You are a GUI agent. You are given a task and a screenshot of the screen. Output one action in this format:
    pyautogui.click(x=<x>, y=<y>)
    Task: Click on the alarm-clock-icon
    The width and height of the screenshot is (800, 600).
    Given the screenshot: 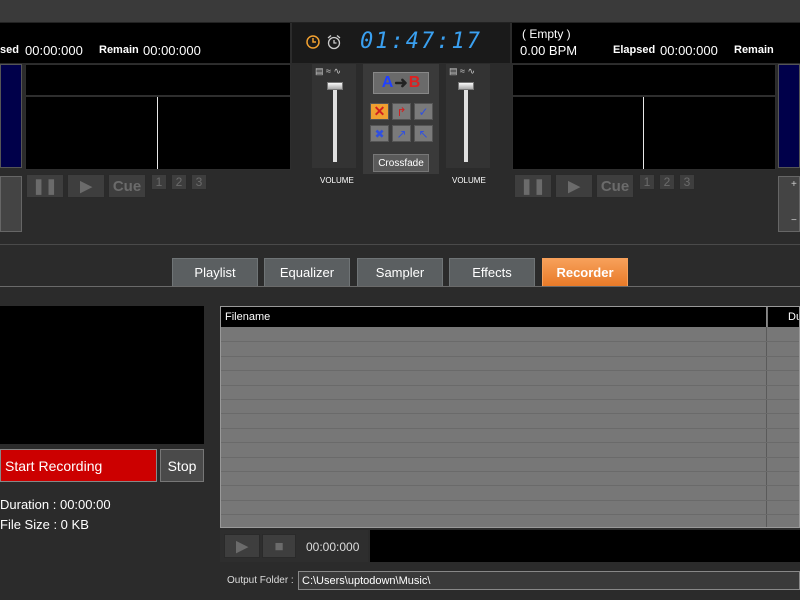 What is the action you would take?
    pyautogui.click(x=334, y=42)
    